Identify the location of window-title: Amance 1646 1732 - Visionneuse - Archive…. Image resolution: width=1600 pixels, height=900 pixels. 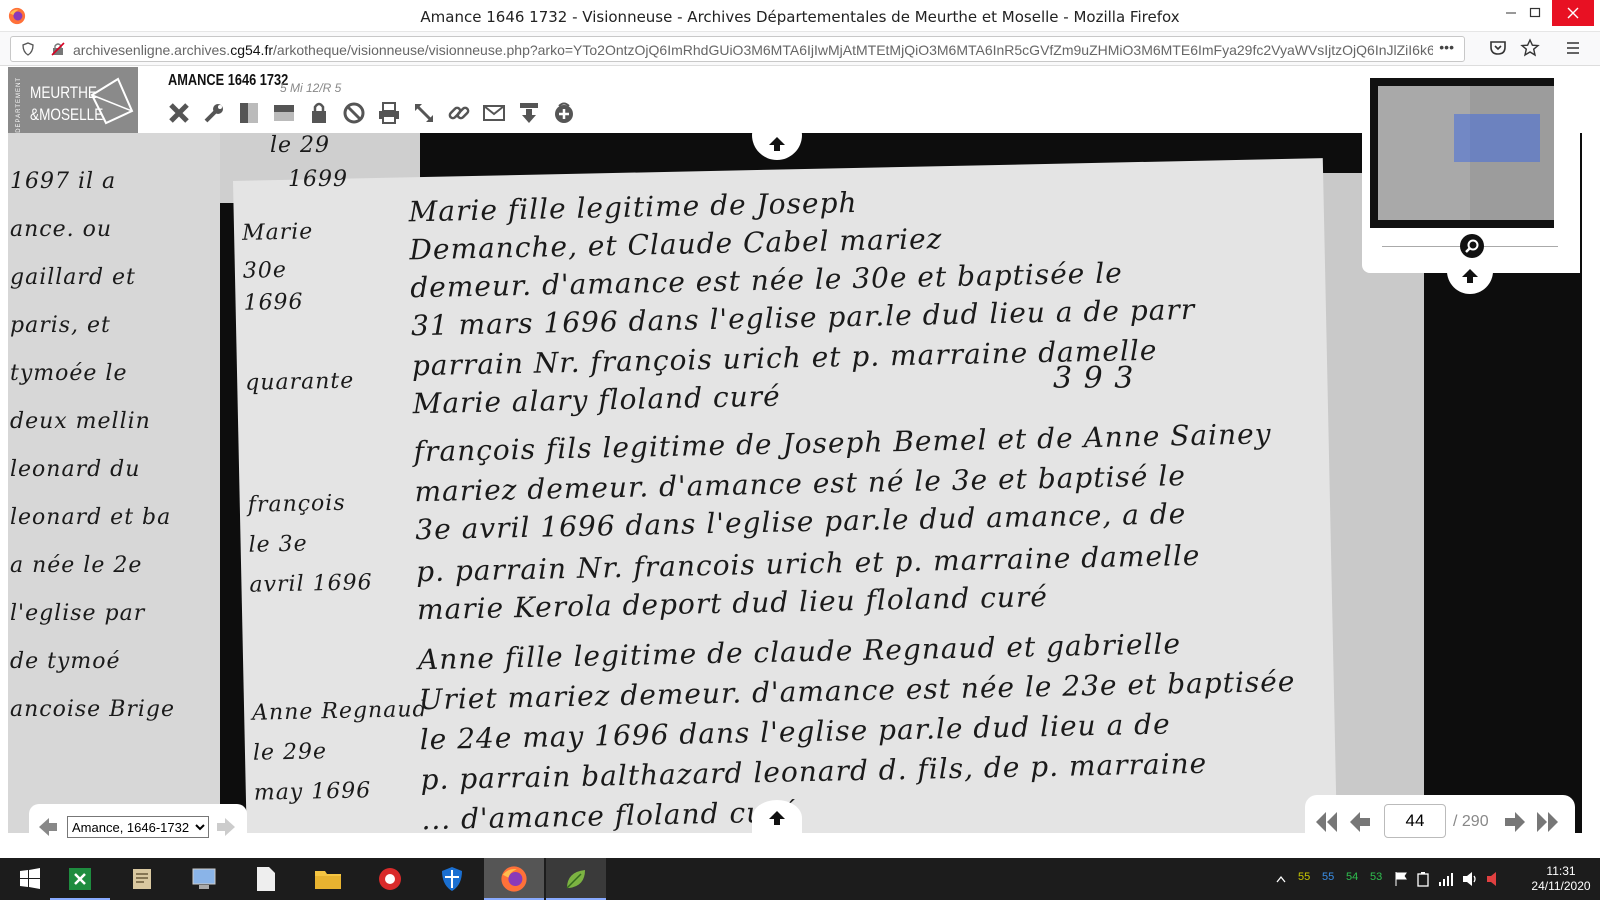
(800, 17).